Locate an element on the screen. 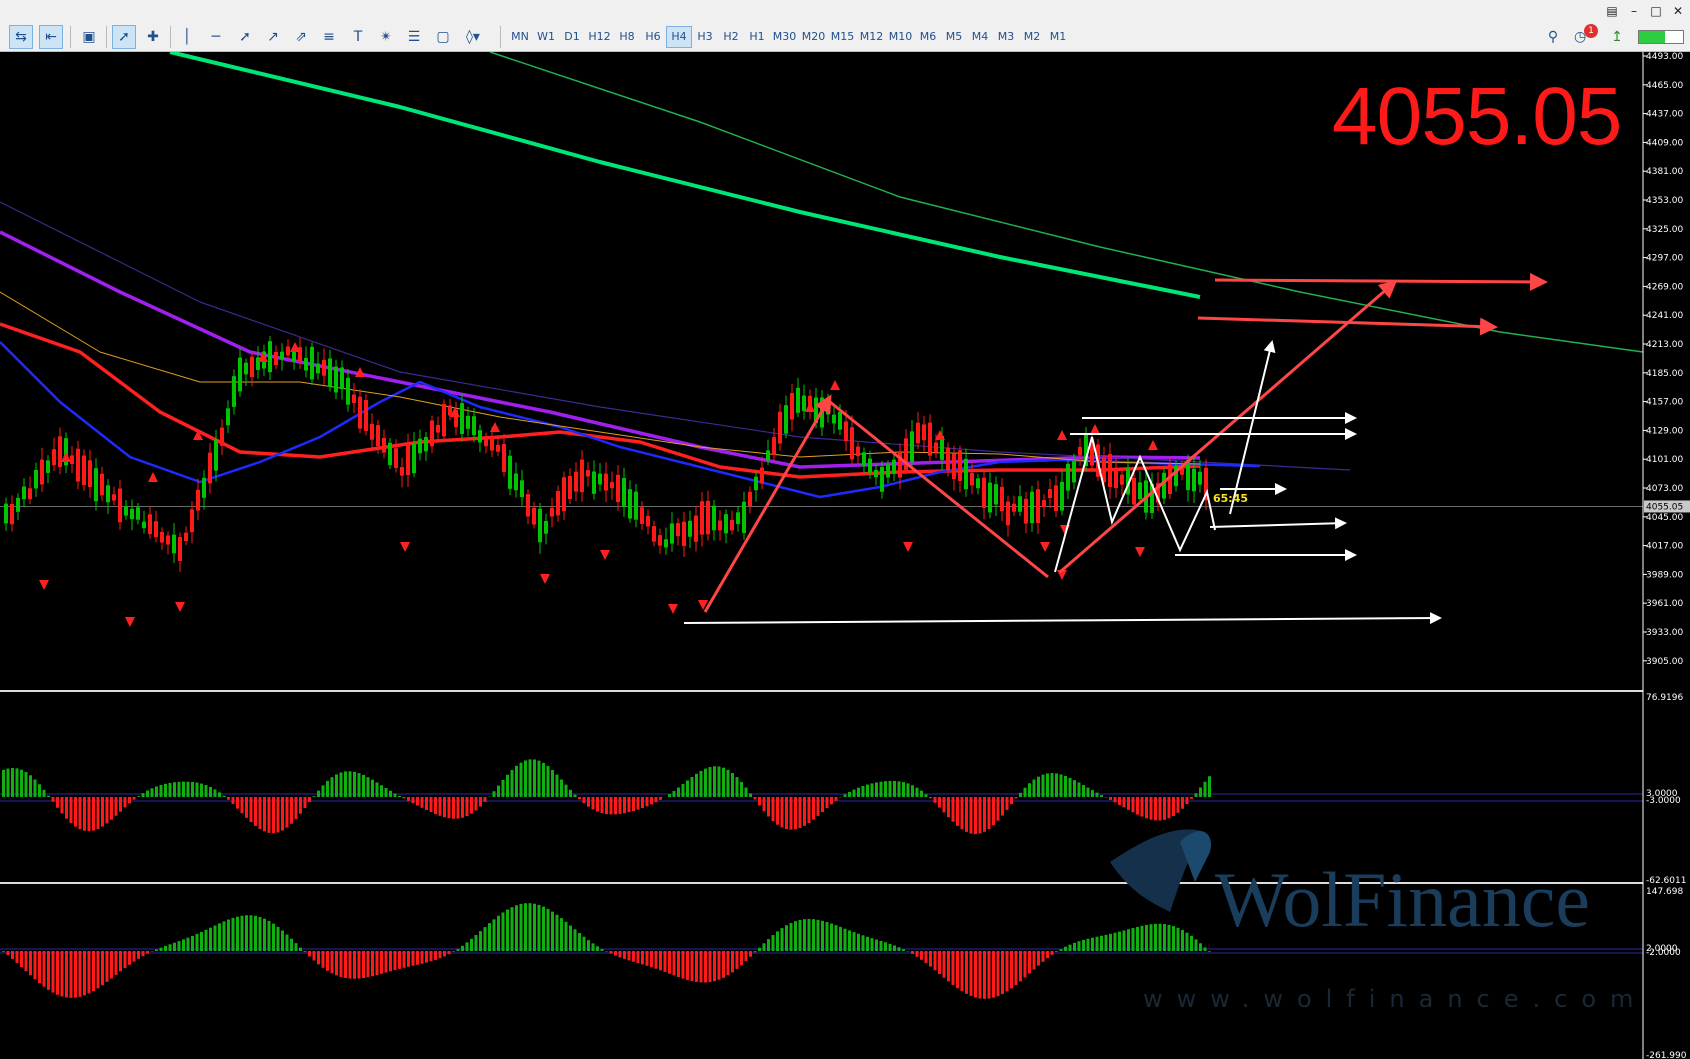 This screenshot has height=1059, width=1690. timeframe-h2: H2 is located at coordinates (731, 37).